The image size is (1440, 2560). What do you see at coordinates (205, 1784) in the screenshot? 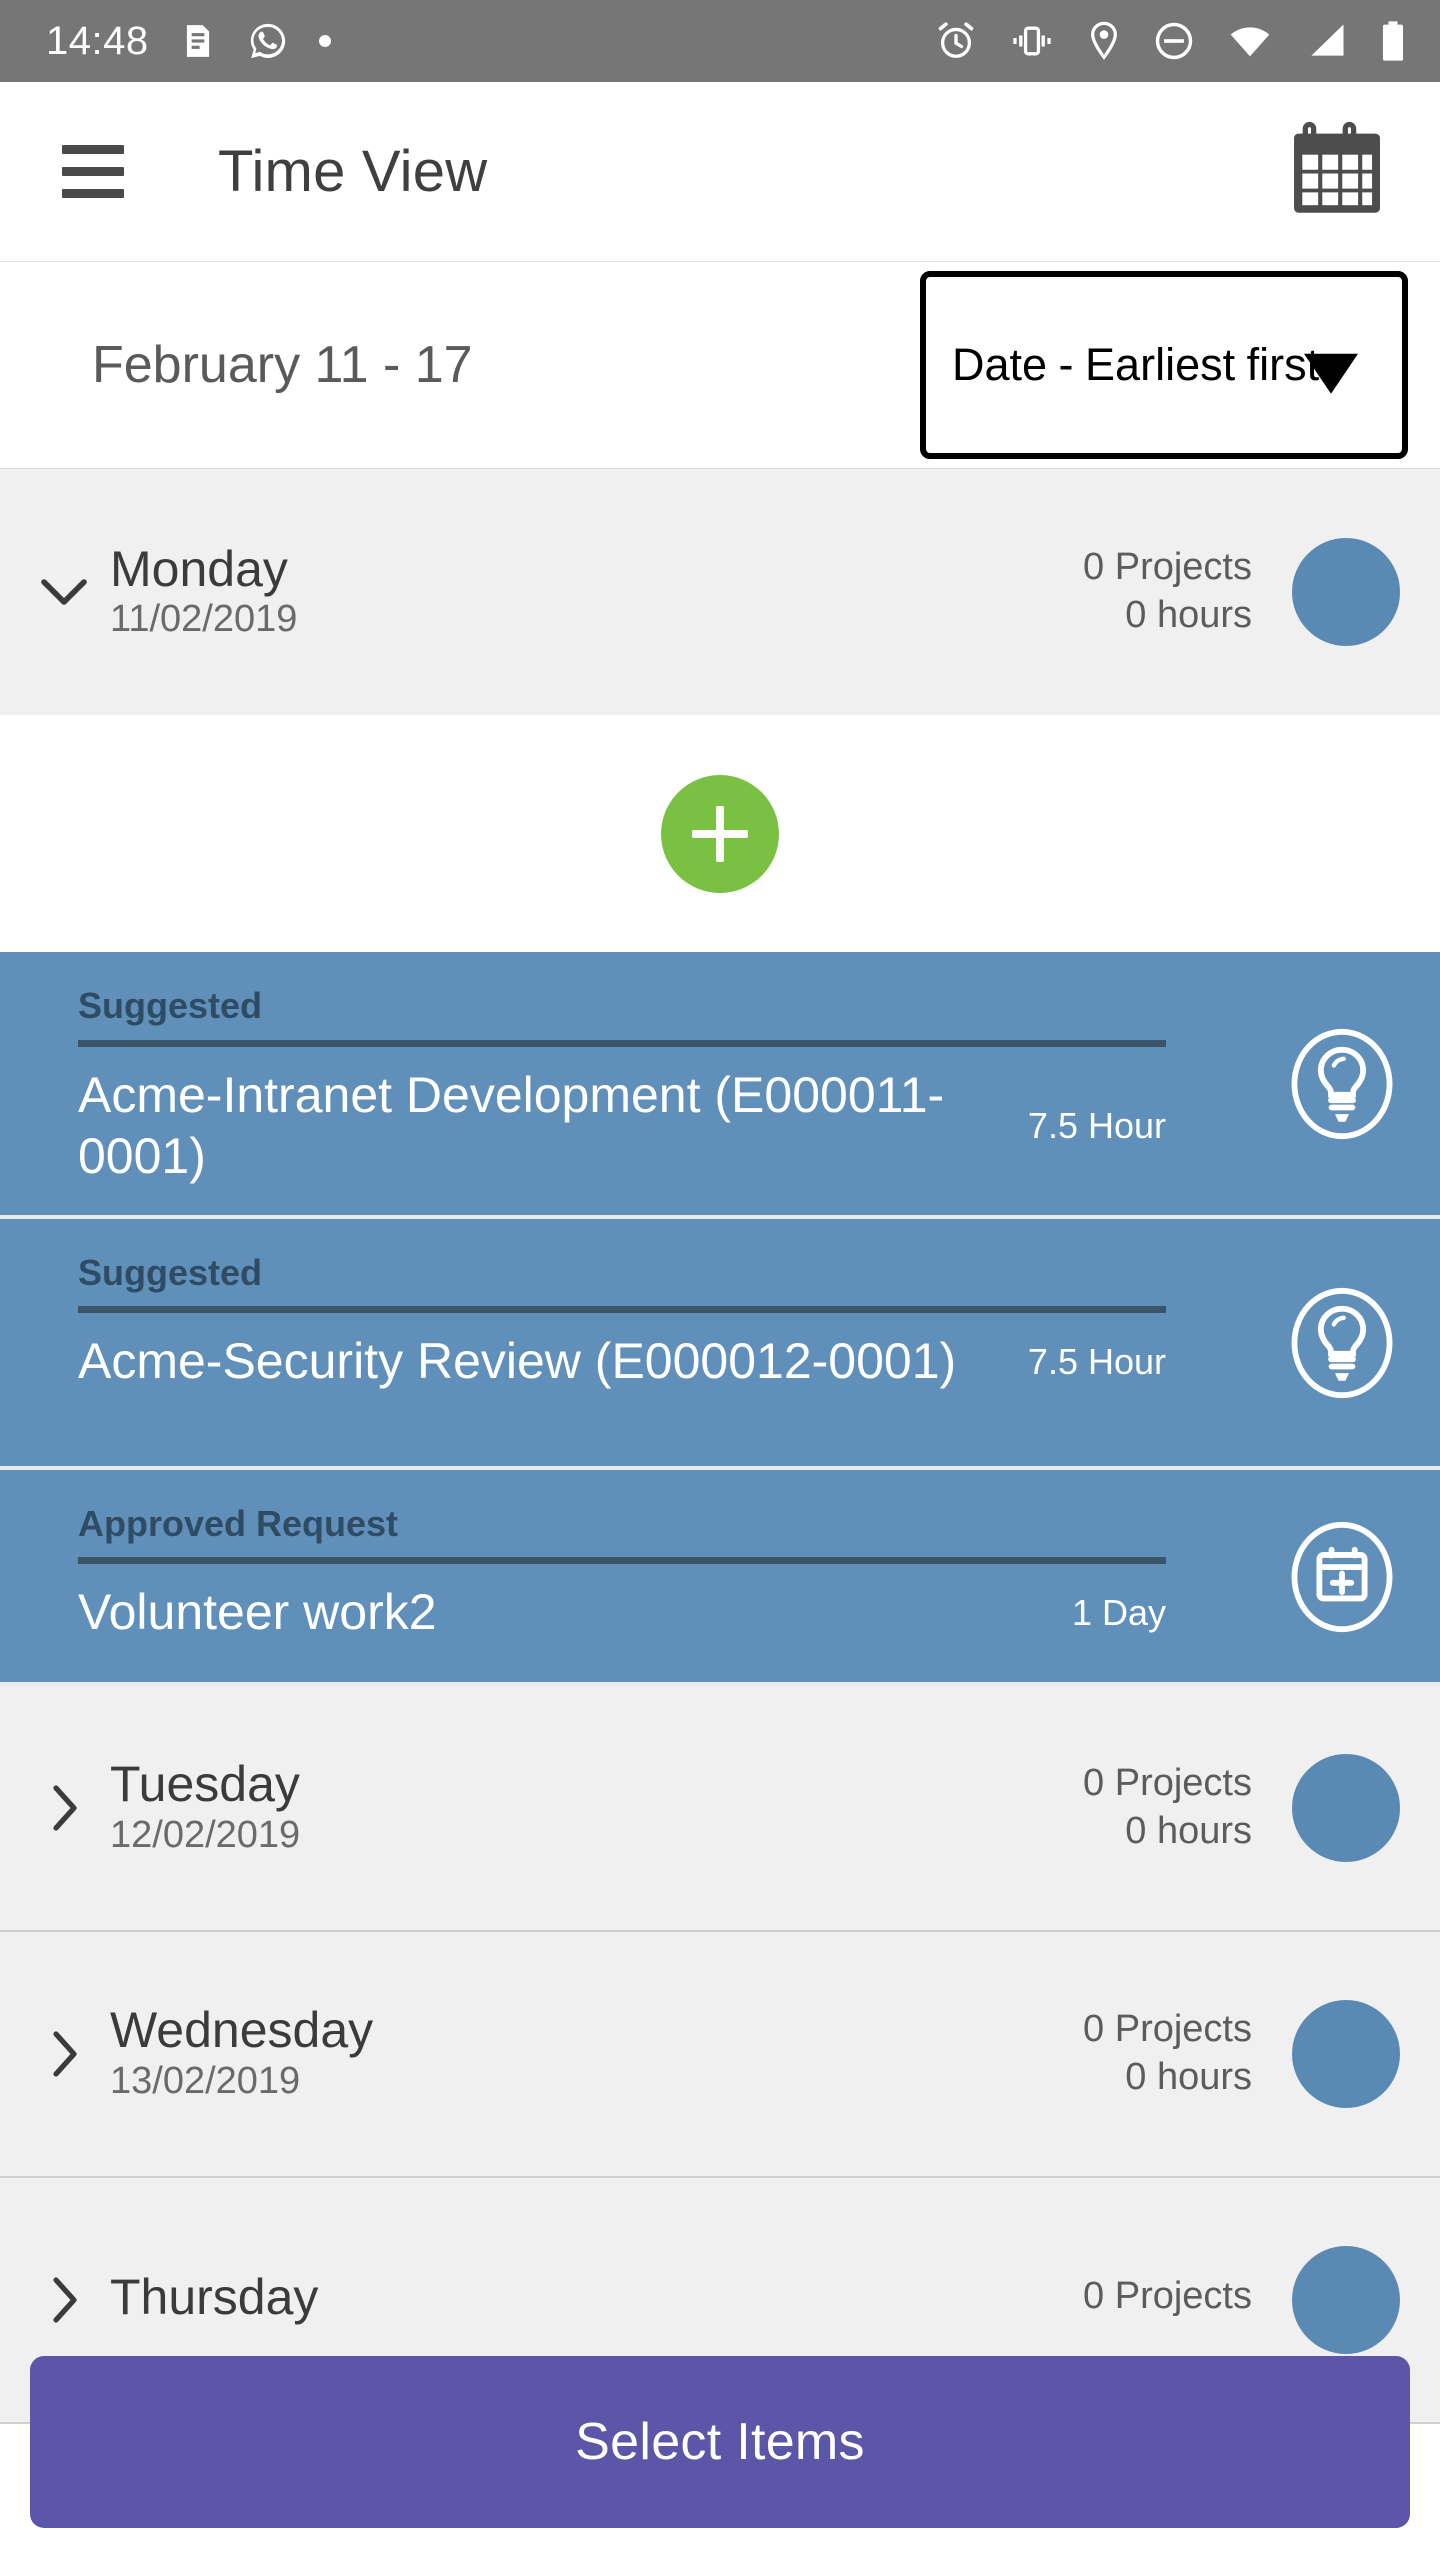
I see `day-name: Tuesday` at bounding box center [205, 1784].